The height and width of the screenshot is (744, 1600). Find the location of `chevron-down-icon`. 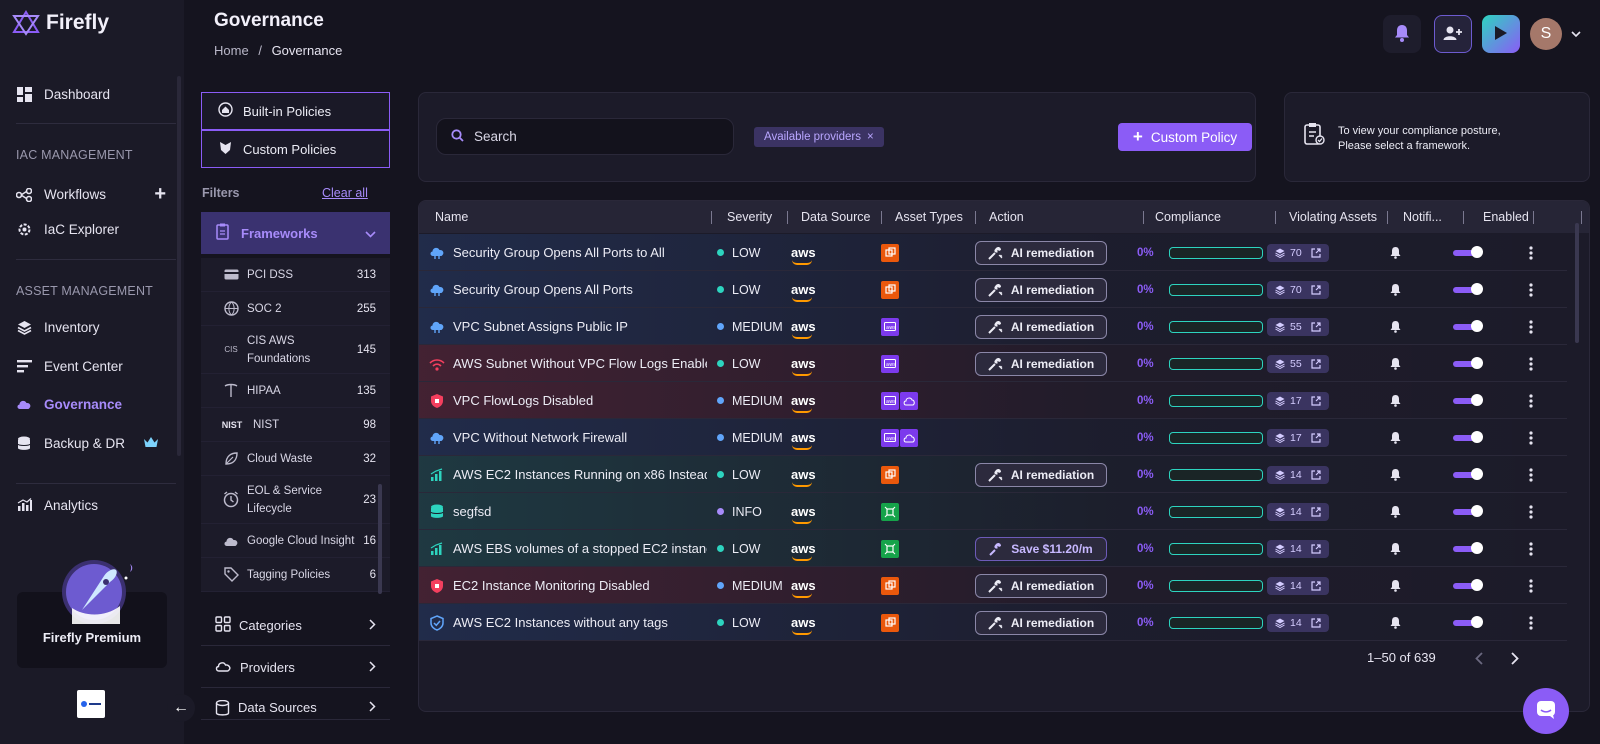

chevron-down-icon is located at coordinates (1576, 33).